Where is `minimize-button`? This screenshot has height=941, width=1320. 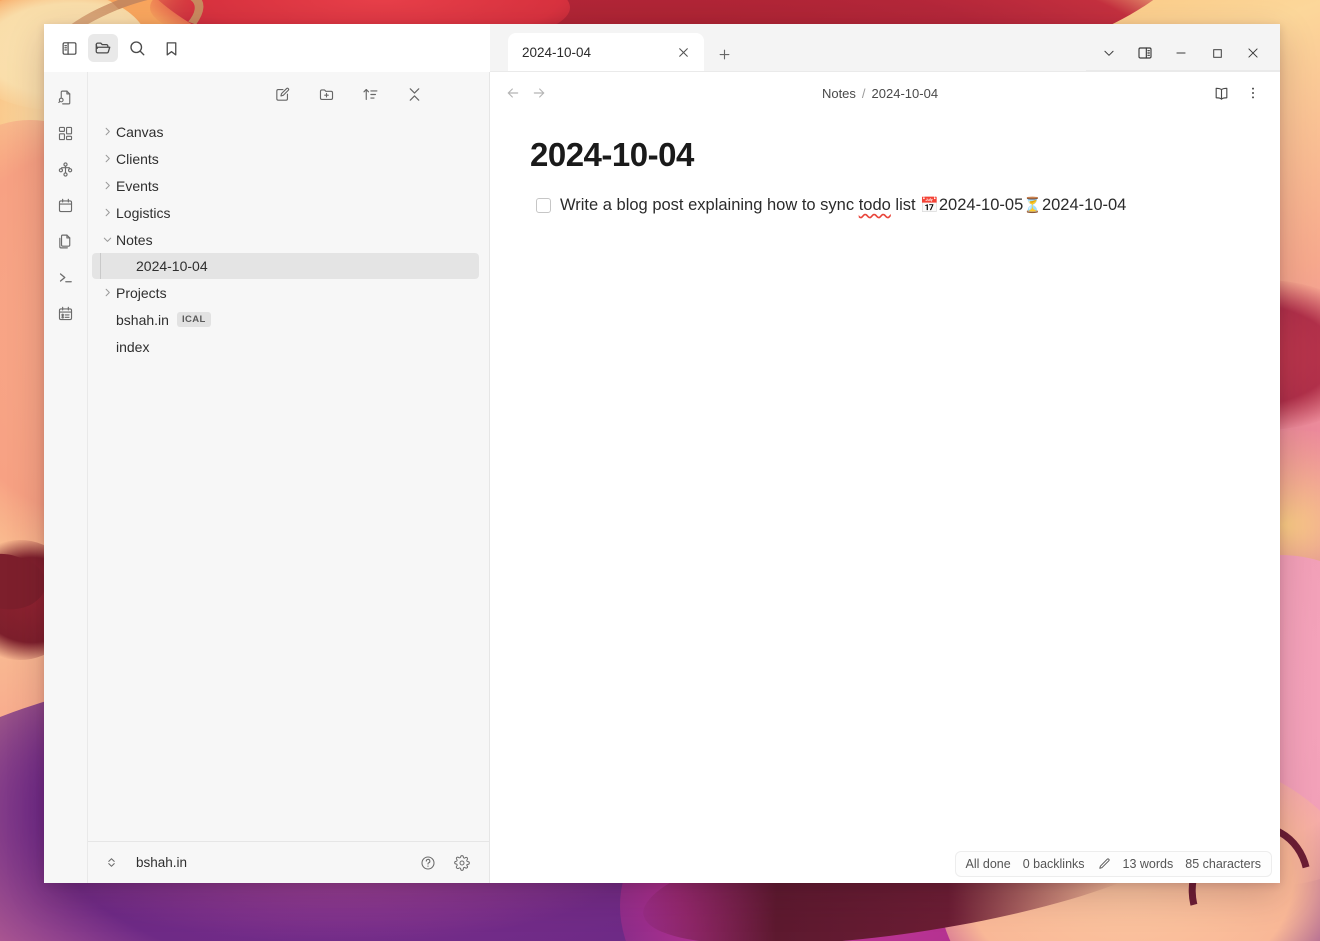
minimize-button is located at coordinates (1181, 53).